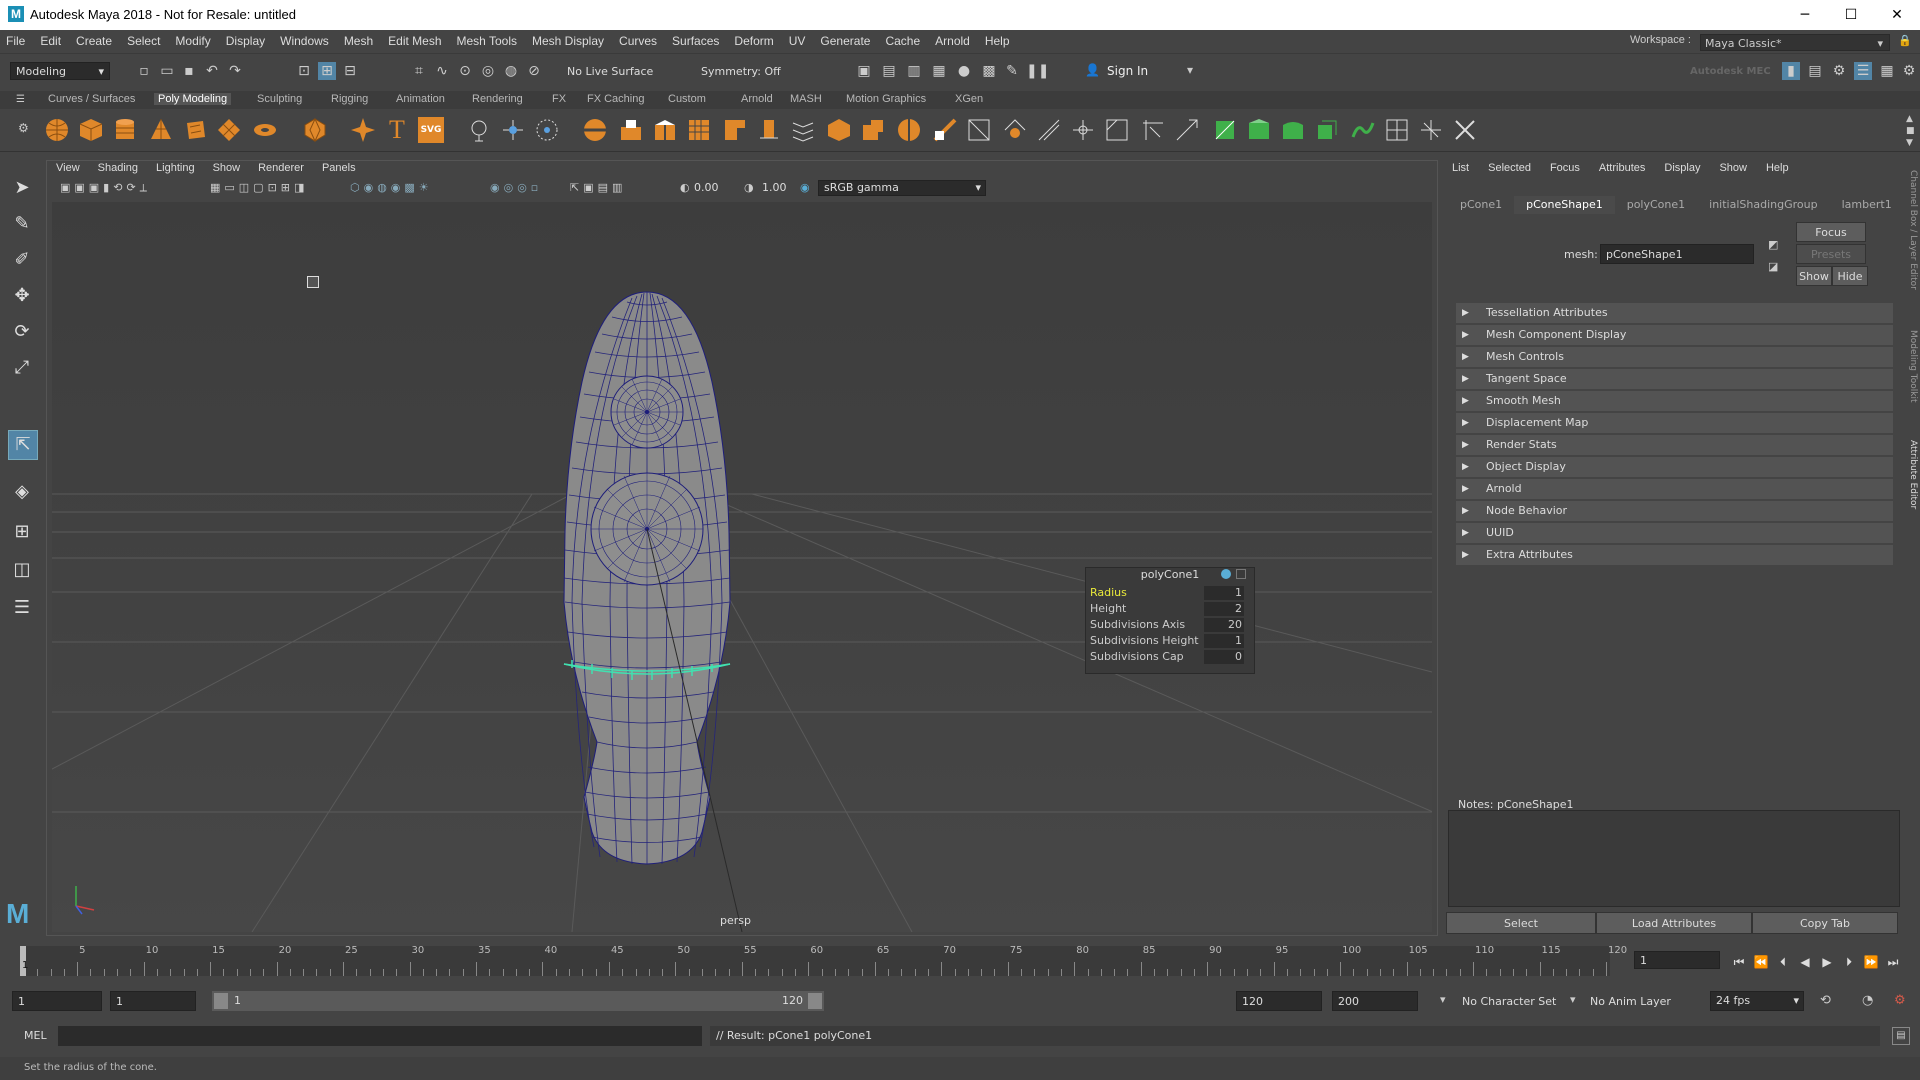 This screenshot has height=1080, width=1920. Describe the element at coordinates (195, 130) in the screenshot. I see `poly-torus-icon` at that location.